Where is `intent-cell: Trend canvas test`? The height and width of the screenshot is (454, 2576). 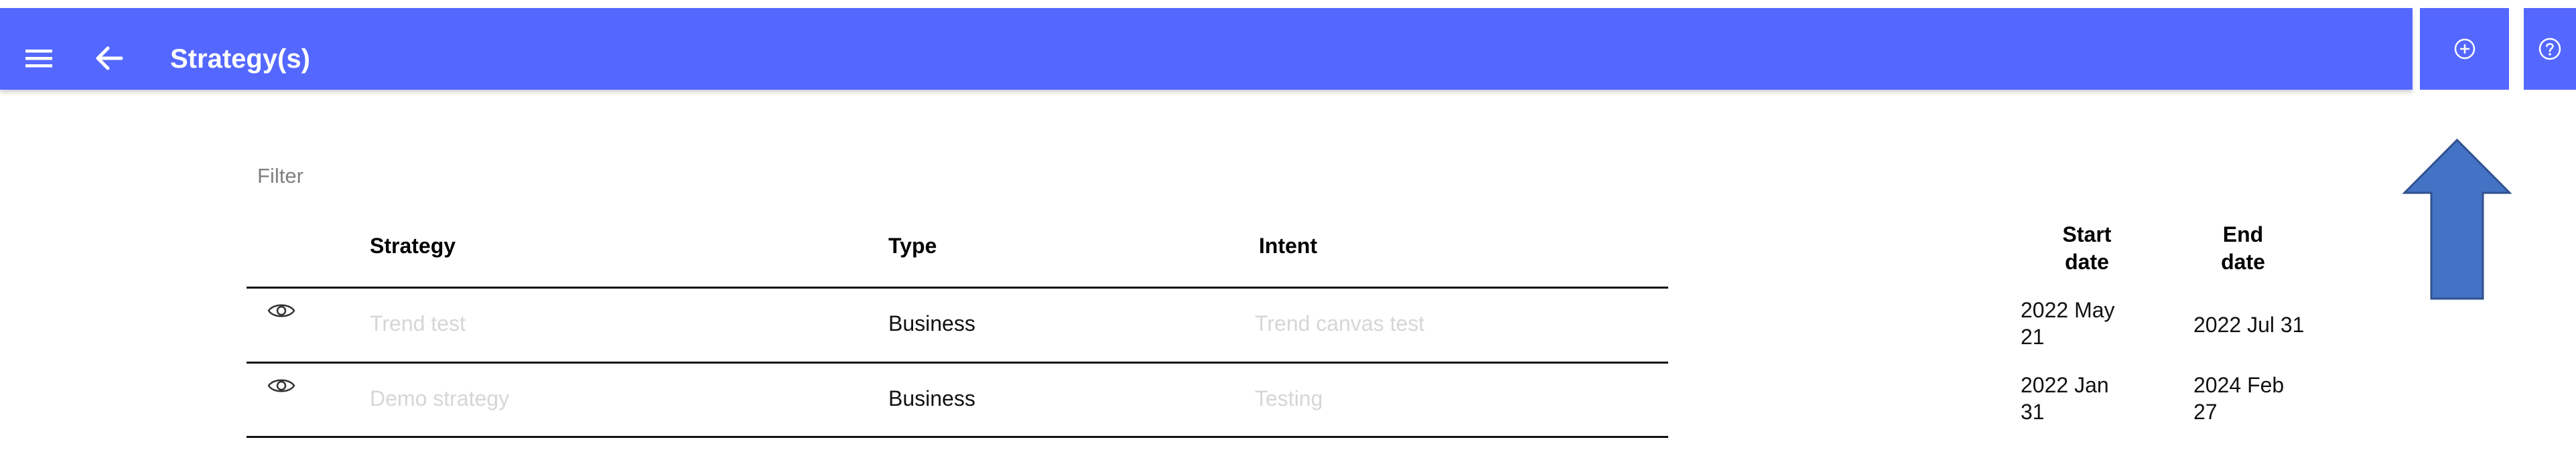 intent-cell: Trend canvas test is located at coordinates (1340, 323).